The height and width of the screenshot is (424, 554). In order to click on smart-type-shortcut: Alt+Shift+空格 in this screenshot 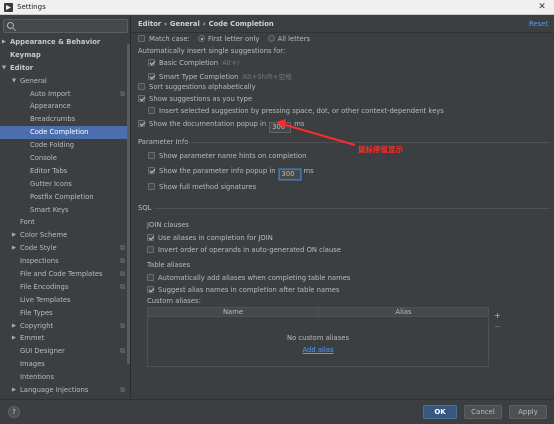, I will do `click(267, 77)`.